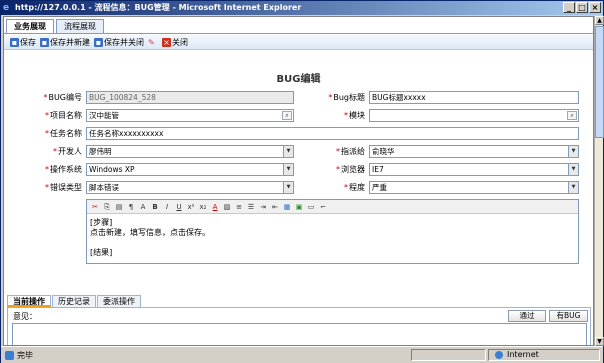  What do you see at coordinates (383, 151) in the screenshot?
I see `assignee-value: 俞晓华` at bounding box center [383, 151].